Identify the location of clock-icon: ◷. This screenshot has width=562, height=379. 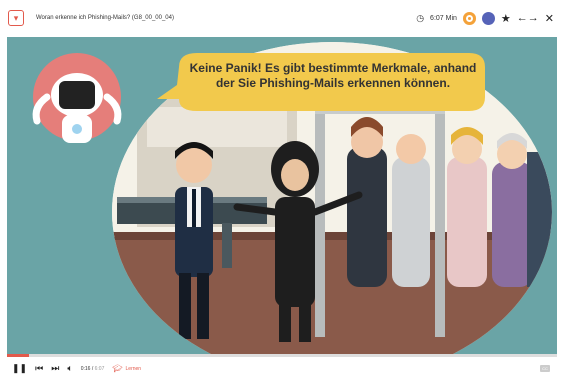
(420, 17).